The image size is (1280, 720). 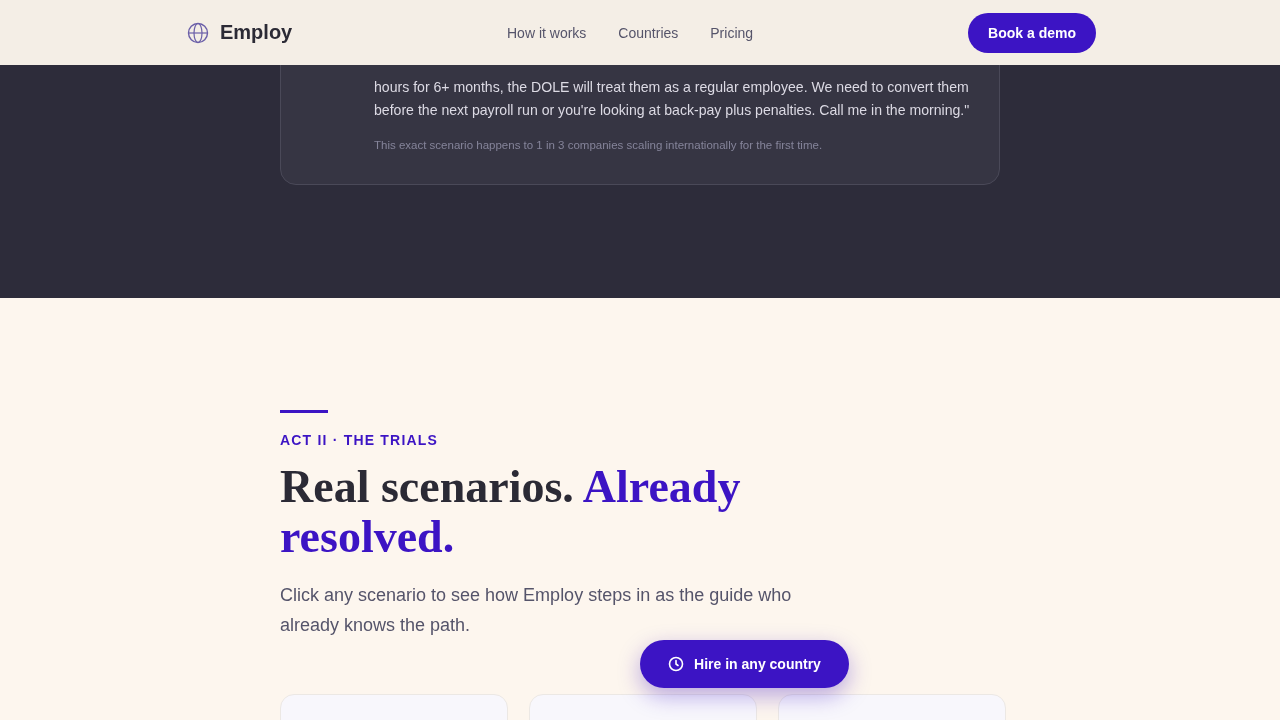 What do you see at coordinates (256, 32) in the screenshot?
I see `brand-name: Employ` at bounding box center [256, 32].